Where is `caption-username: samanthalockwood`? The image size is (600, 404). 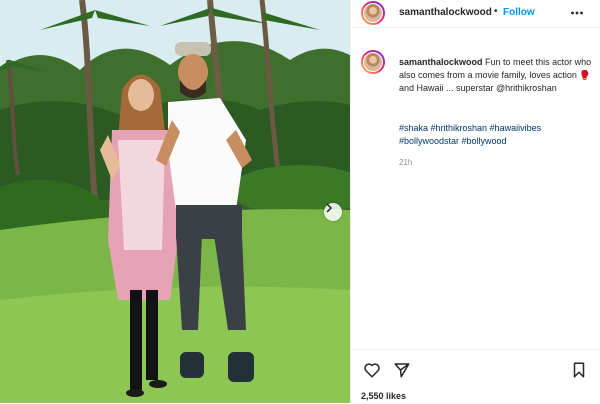 caption-username: samanthalockwood is located at coordinates (441, 62).